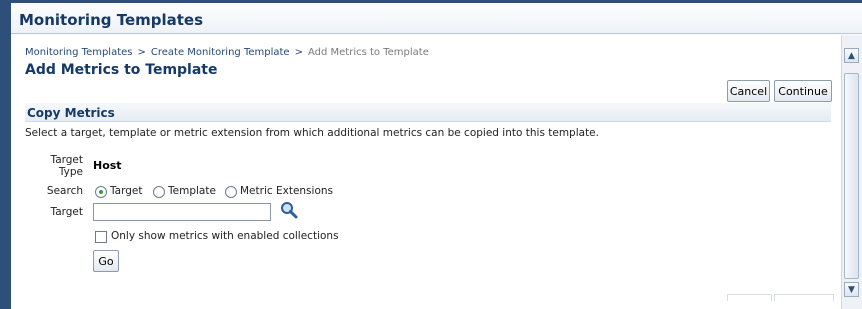 The width and height of the screenshot is (862, 309). Describe the element at coordinates (182, 212) in the screenshot. I see `target-input` at that location.